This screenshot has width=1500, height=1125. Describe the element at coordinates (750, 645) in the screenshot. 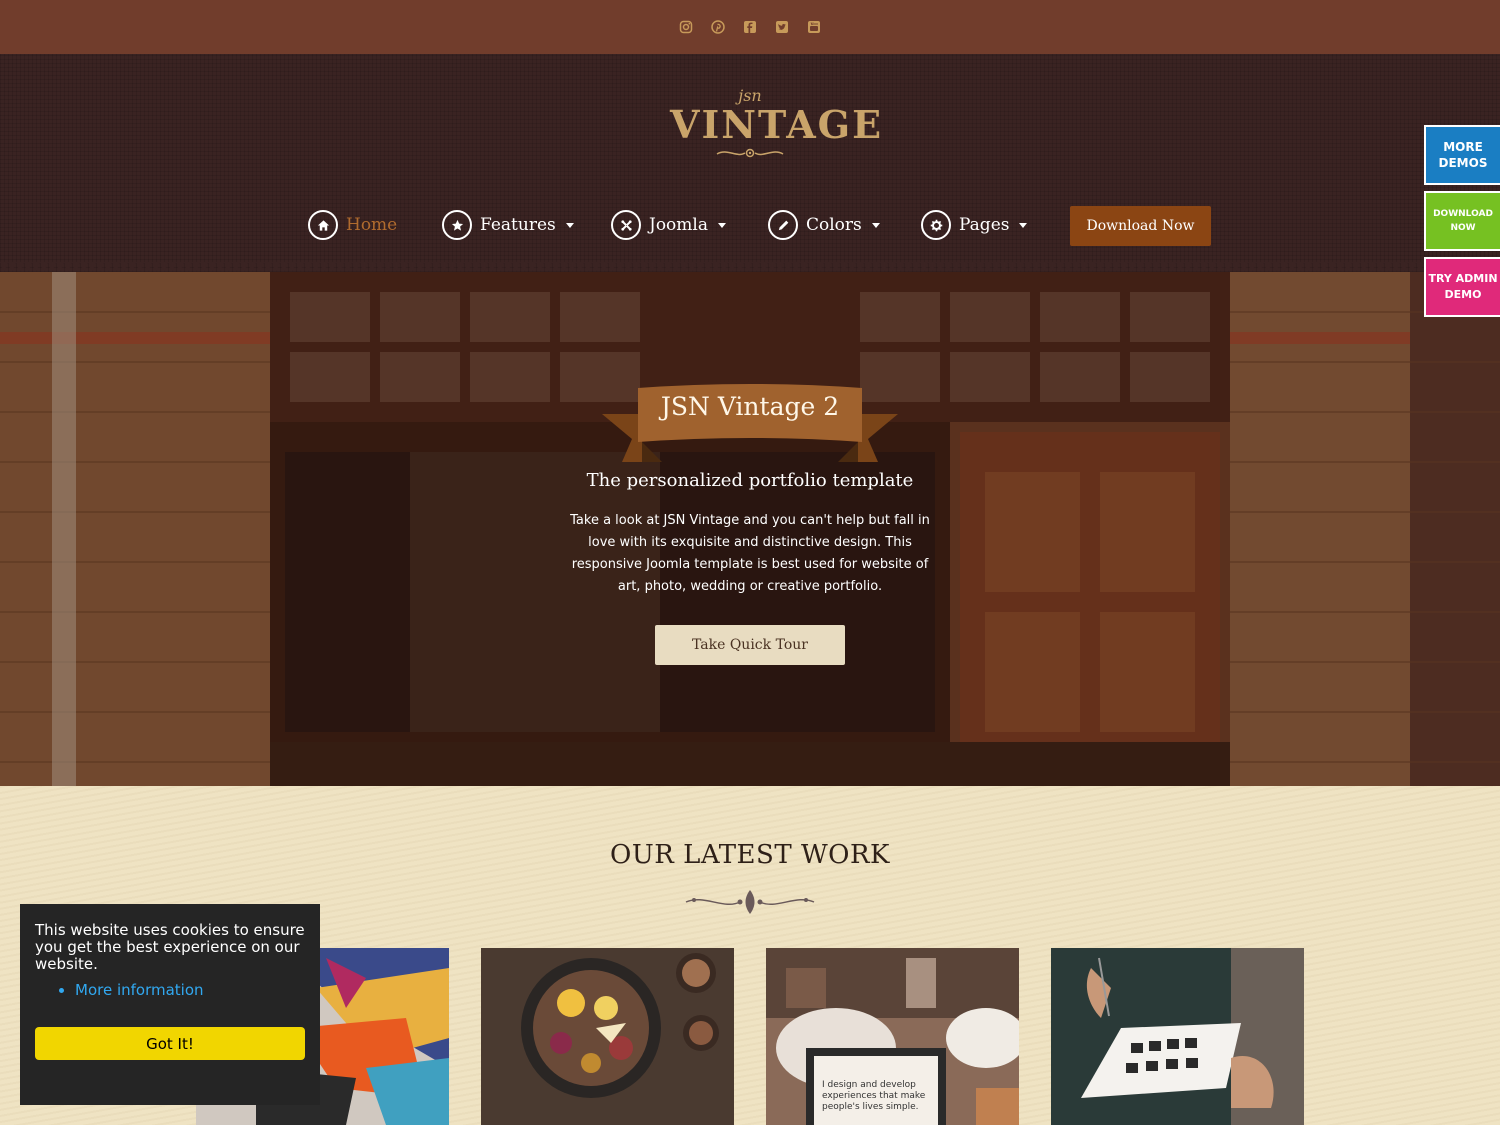

I see `take-quick-tour-button: Take Quick Tour` at that location.